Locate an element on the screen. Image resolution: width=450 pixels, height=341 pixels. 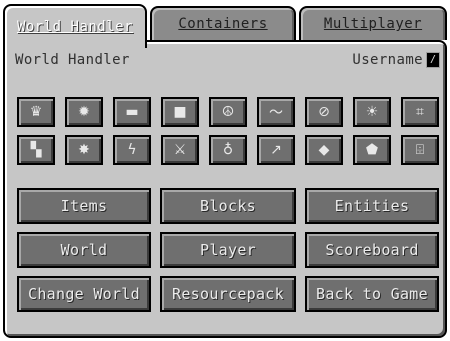
player-button: Player is located at coordinates (228, 250).